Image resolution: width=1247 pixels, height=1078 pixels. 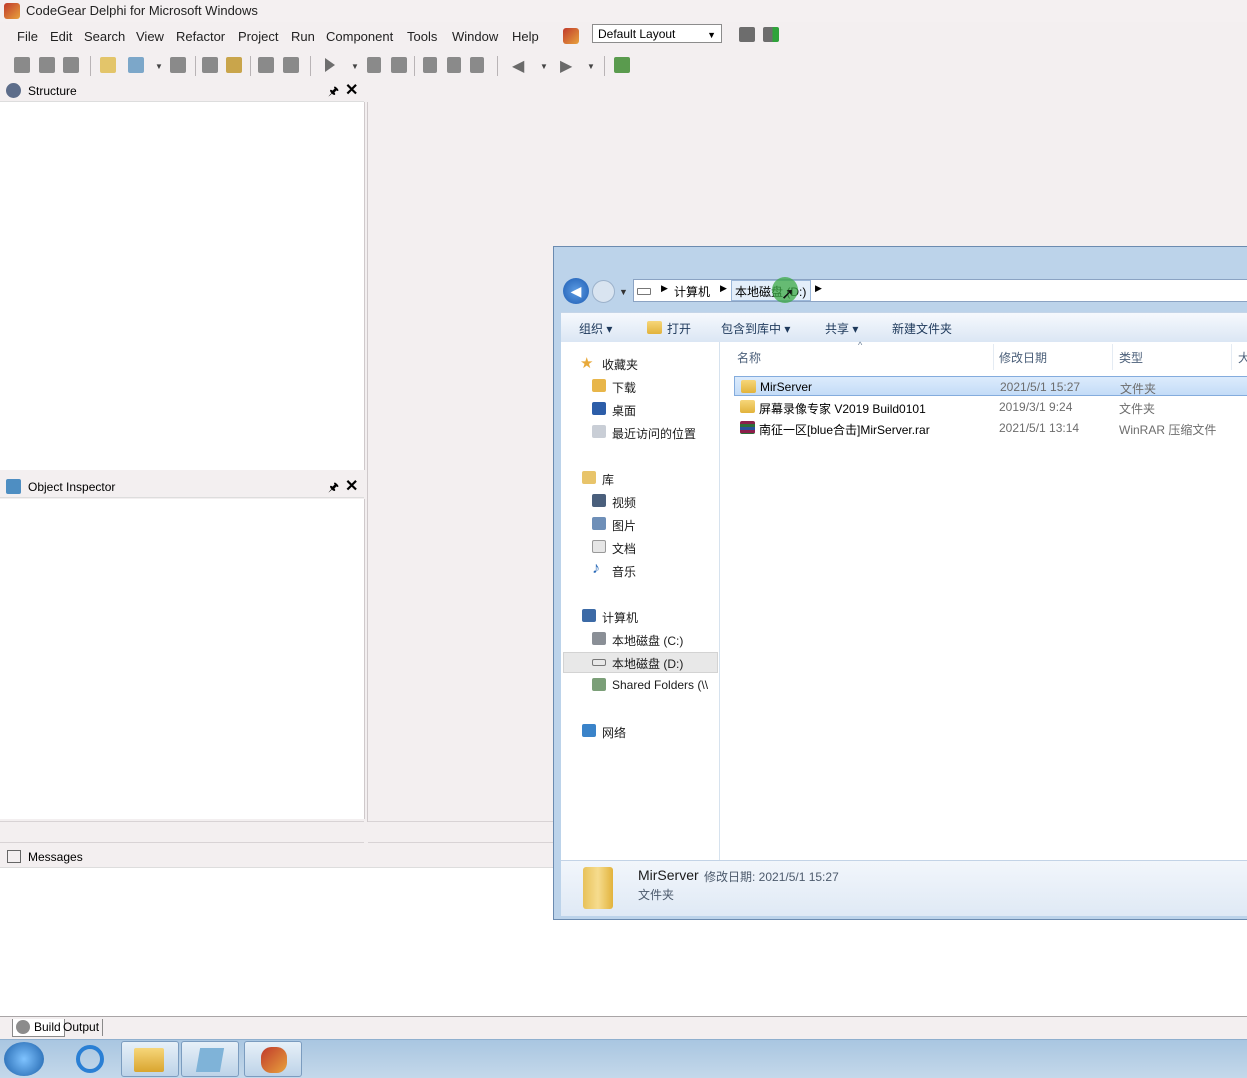 What do you see at coordinates (771, 877) in the screenshot?
I see `details-modified: 修改日期: 2021/5/1 15:27` at bounding box center [771, 877].